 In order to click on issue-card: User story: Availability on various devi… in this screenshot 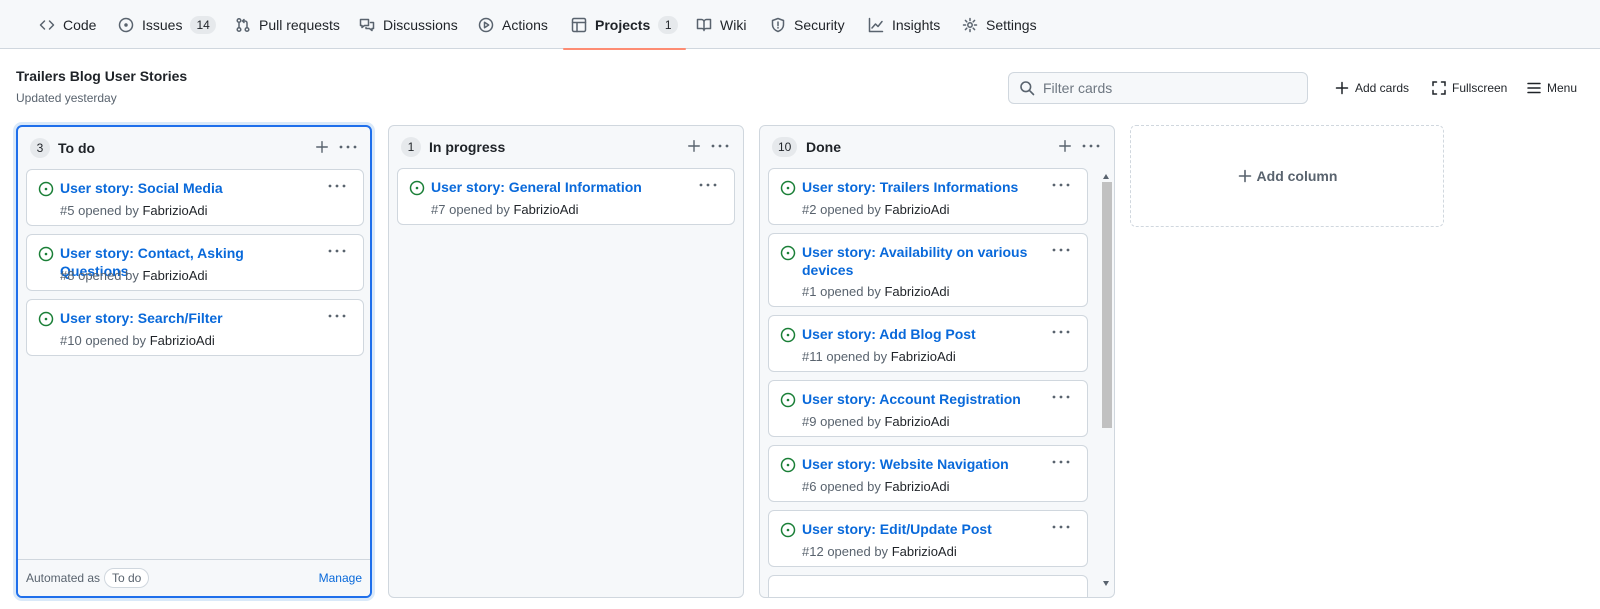, I will do `click(928, 270)`.